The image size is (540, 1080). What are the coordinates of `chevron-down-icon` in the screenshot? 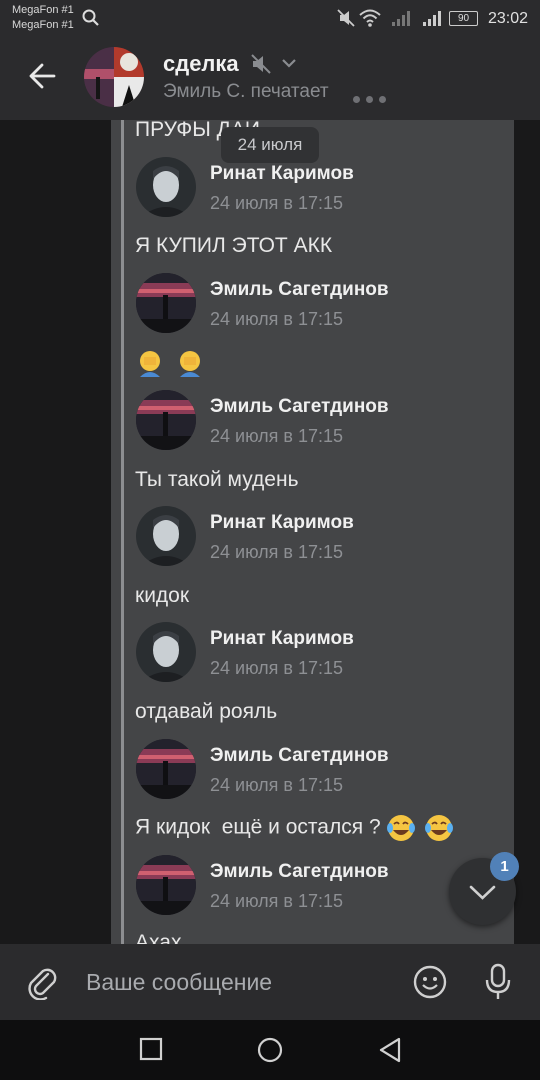 It's located at (289, 63).